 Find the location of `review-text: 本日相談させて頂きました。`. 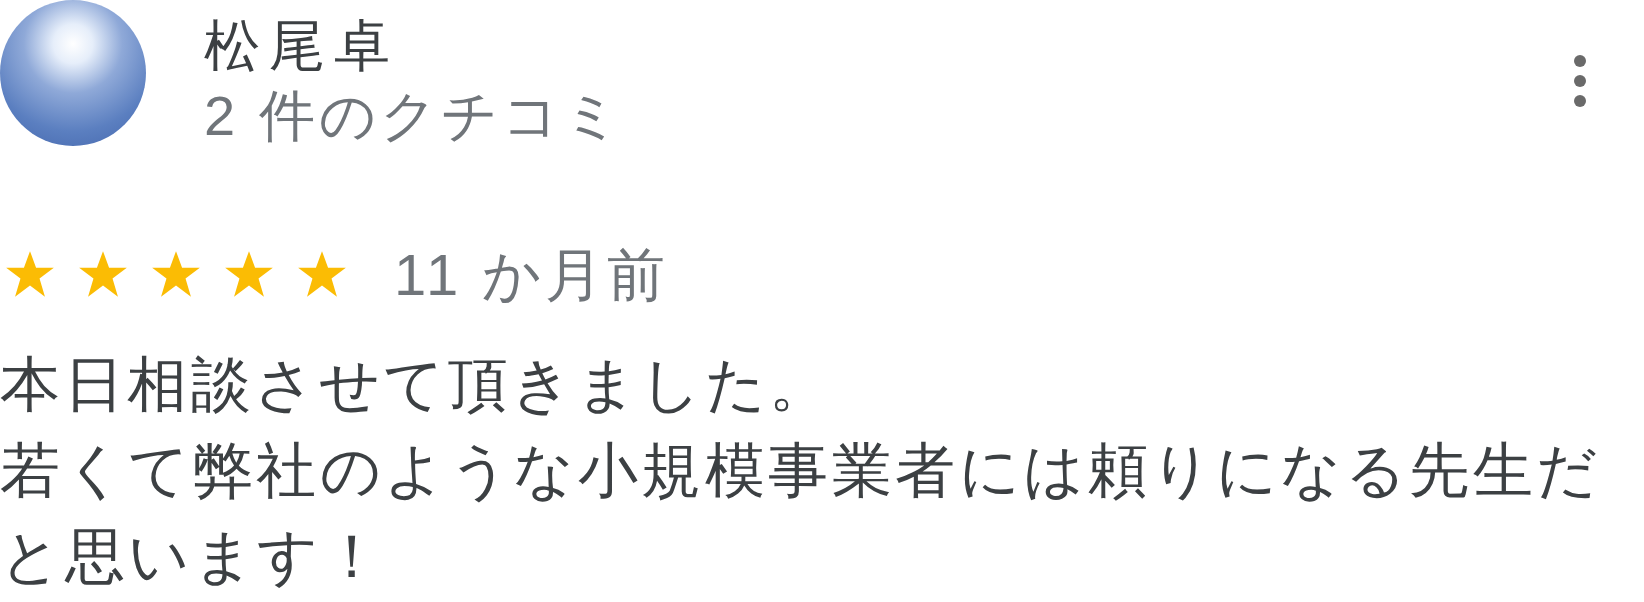

review-text: 本日相談させて頂きました。 is located at coordinates (417, 385).